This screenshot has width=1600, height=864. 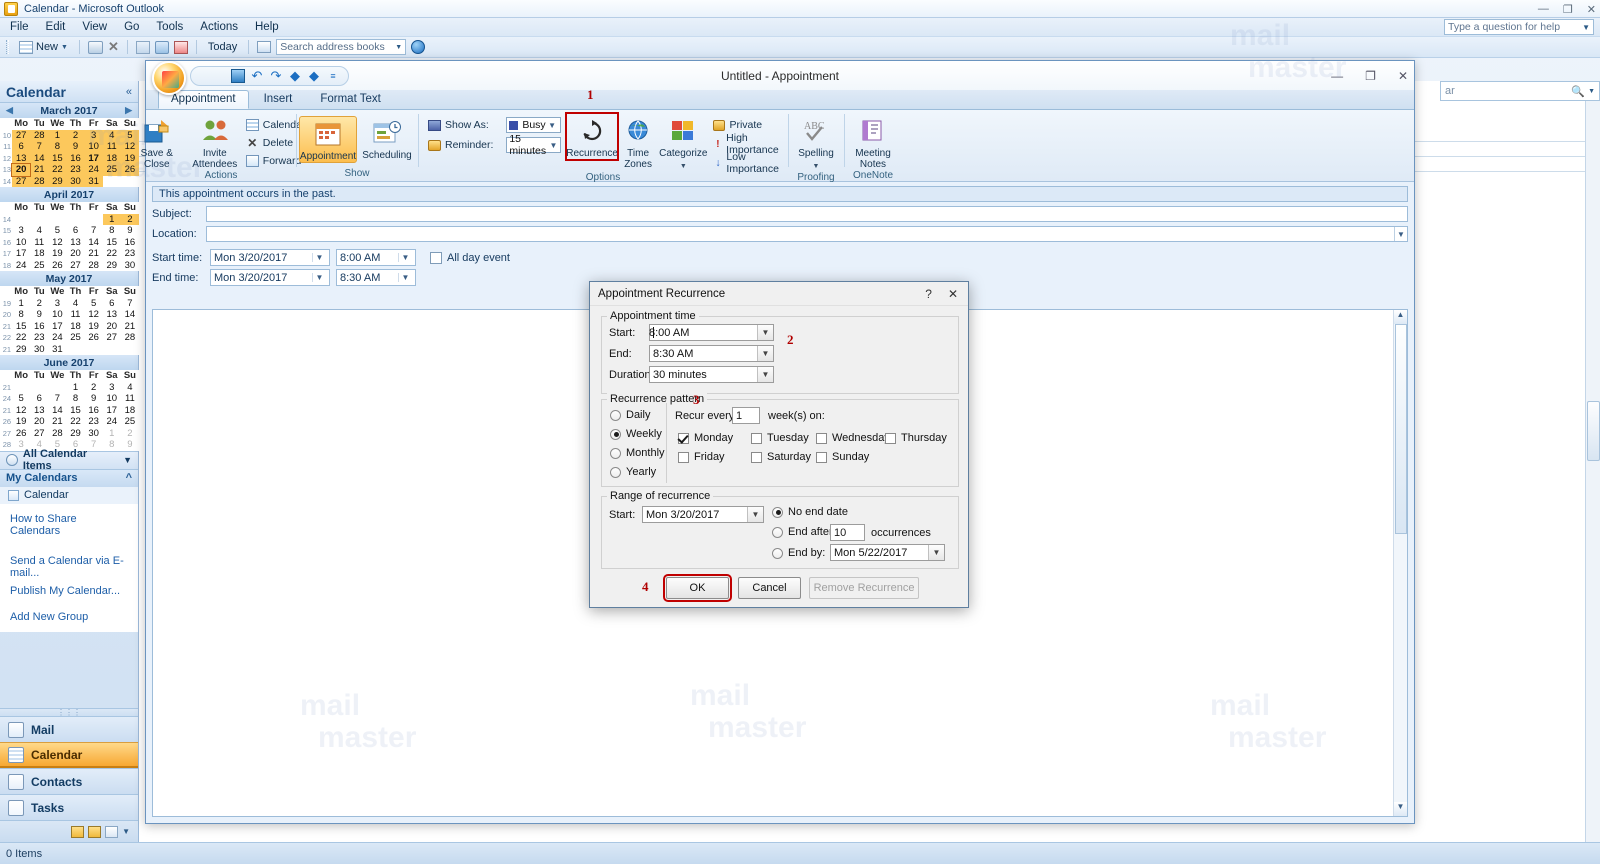 I want to click on range-radio-end-after: End after:, so click(x=804, y=532).